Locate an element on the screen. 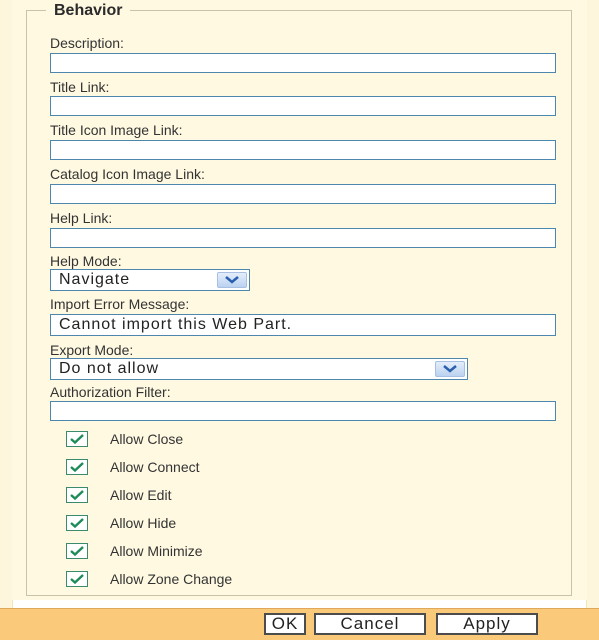  cancel-button: Cancel is located at coordinates (370, 624).